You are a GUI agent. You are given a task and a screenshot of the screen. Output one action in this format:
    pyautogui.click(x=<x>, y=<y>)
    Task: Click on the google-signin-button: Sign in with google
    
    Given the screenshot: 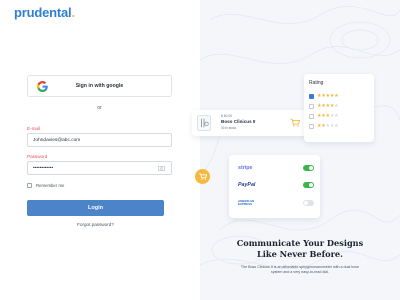 What is the action you would take?
    pyautogui.click(x=99, y=86)
    